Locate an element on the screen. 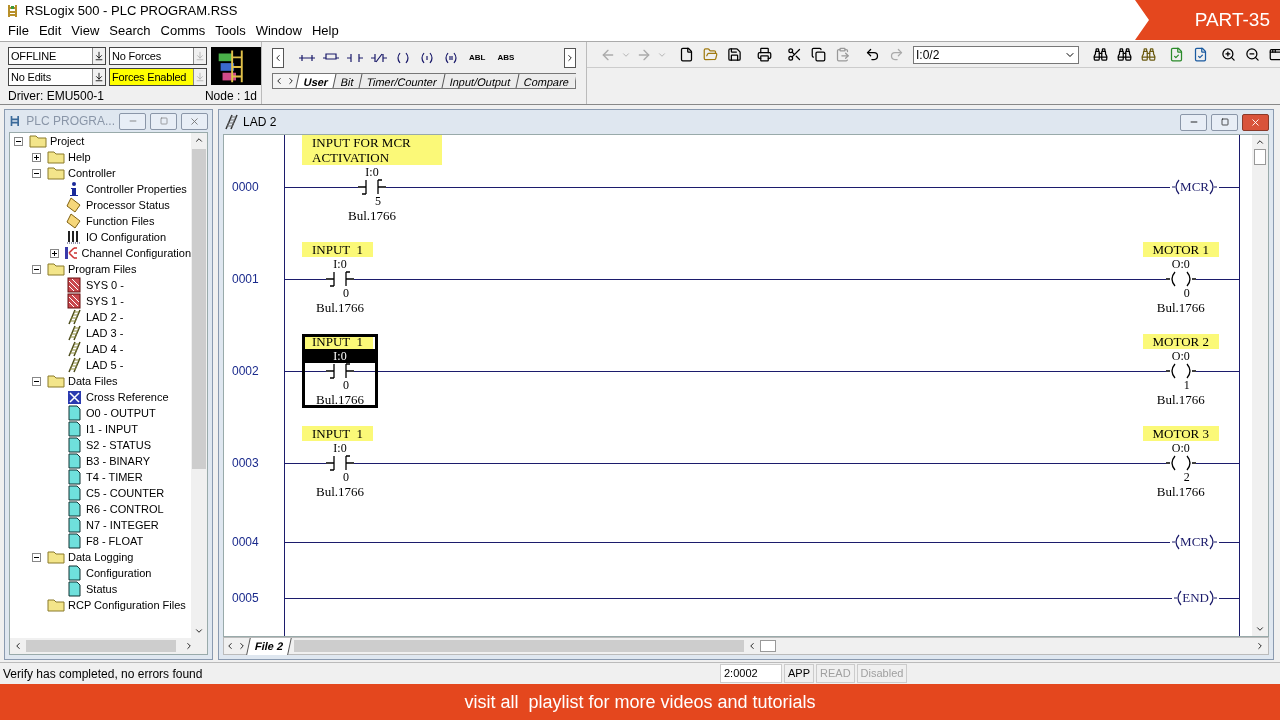 The width and height of the screenshot is (1280, 720). tree-item: LAD 3 - is located at coordinates (105, 333).